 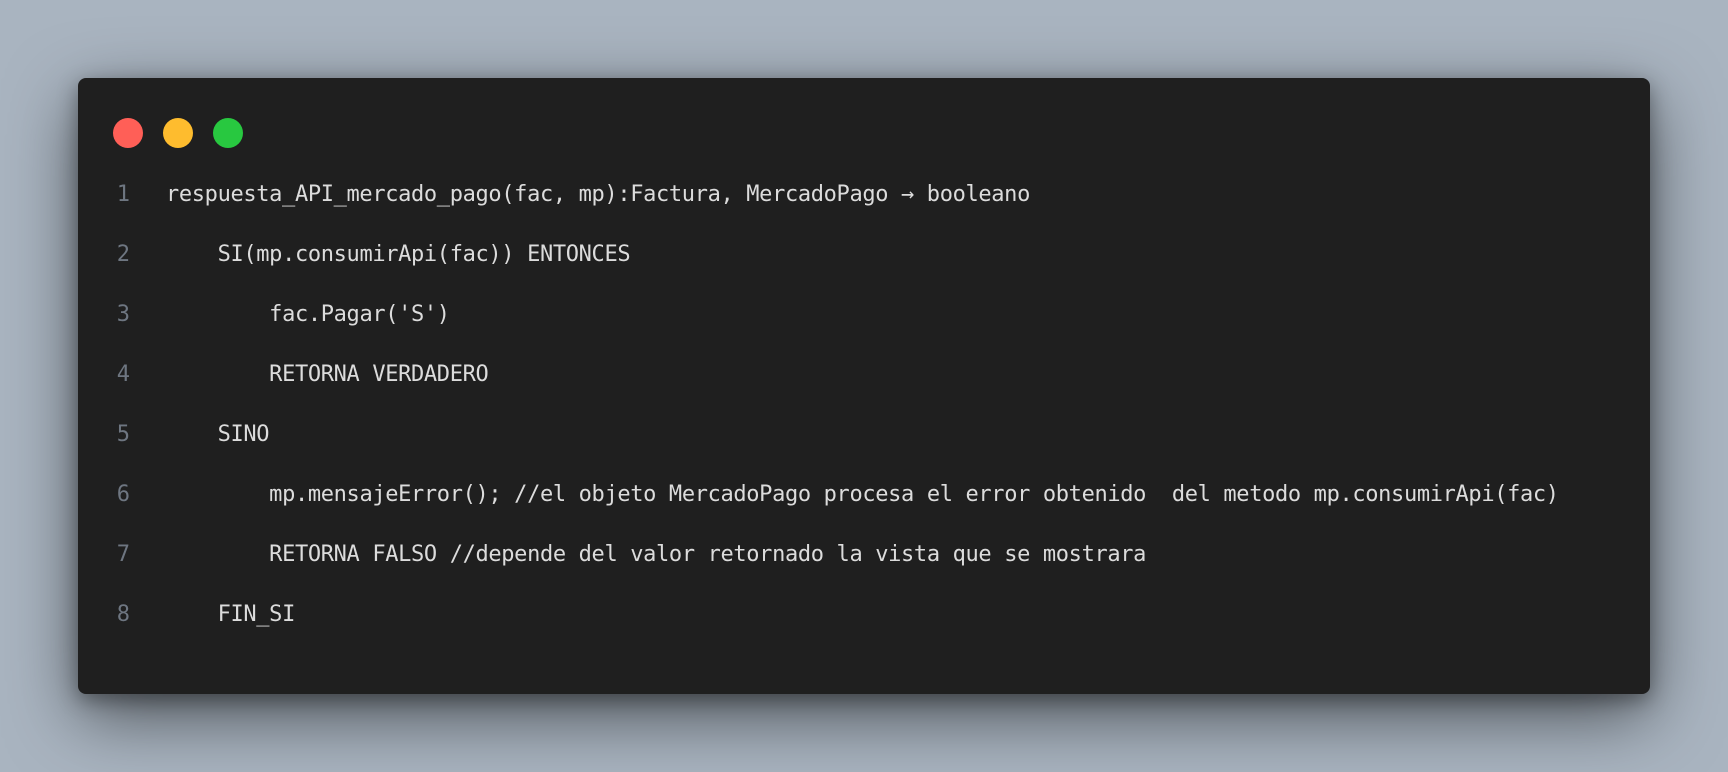 I want to click on code-text: SINO, so click(x=218, y=434).